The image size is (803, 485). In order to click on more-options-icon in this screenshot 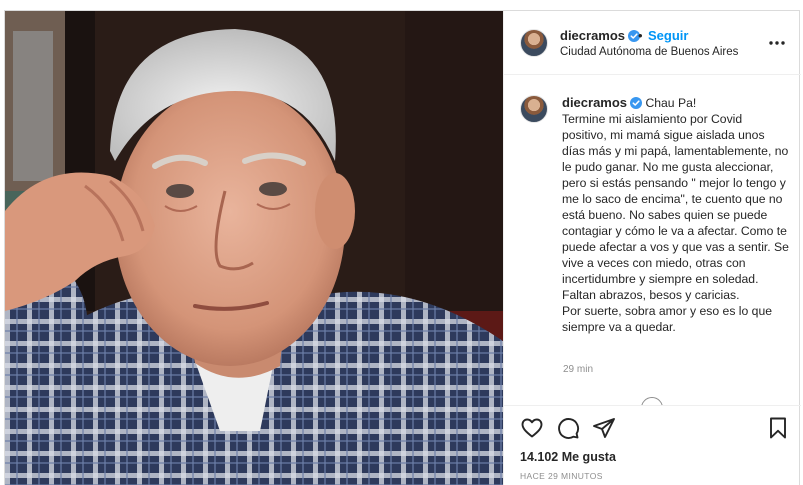, I will do `click(777, 43)`.